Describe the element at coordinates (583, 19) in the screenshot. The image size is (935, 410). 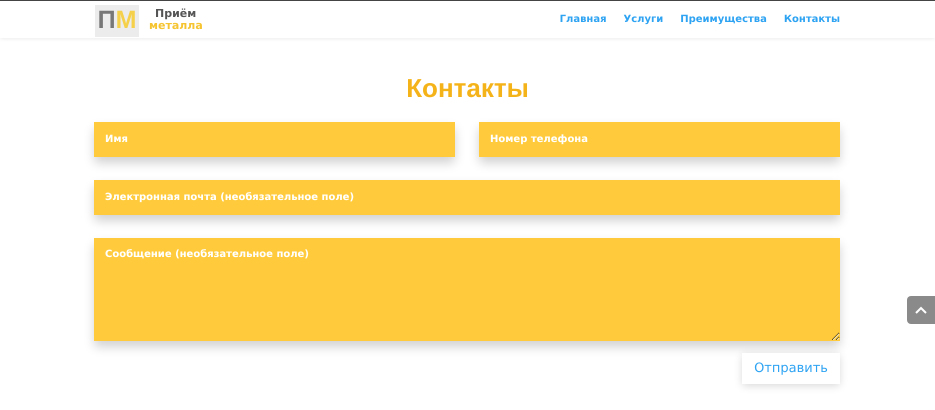
I see `nav-link: Главная` at that location.